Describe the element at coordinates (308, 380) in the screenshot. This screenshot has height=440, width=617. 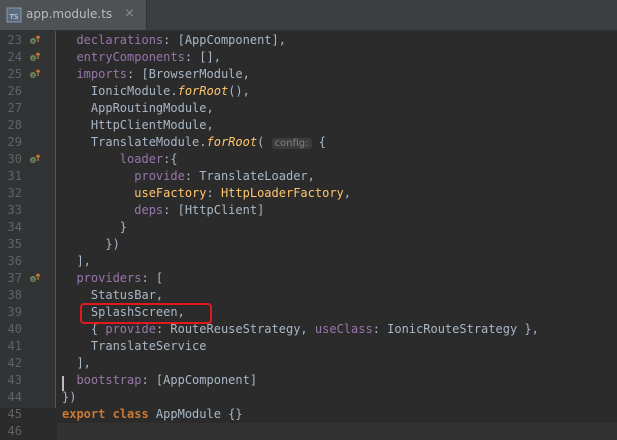
I see `code-line: 43 bootstrap: [AppComponent]` at that location.